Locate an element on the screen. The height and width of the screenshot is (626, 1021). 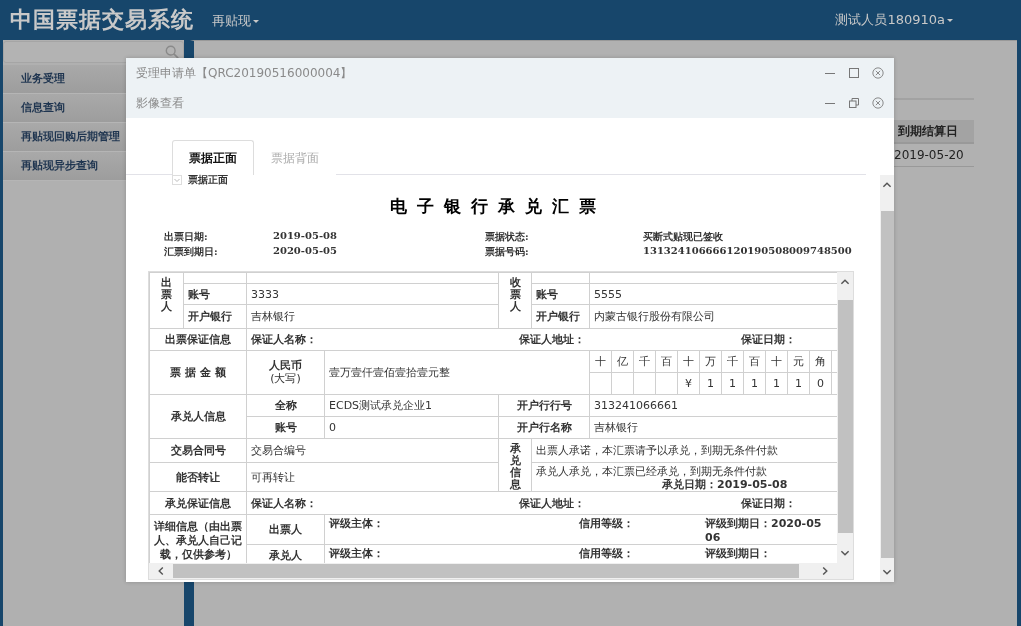
row-heading: 承兑人信息 is located at coordinates (198, 416).